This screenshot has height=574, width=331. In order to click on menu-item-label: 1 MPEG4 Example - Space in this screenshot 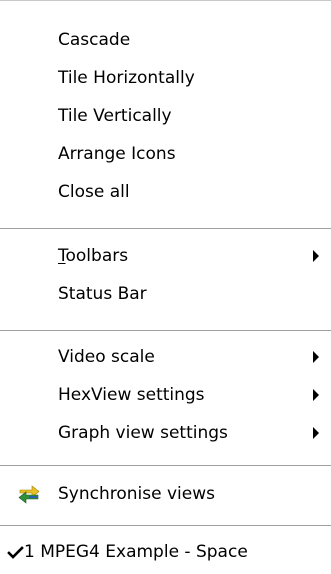, I will do `click(136, 552)`.